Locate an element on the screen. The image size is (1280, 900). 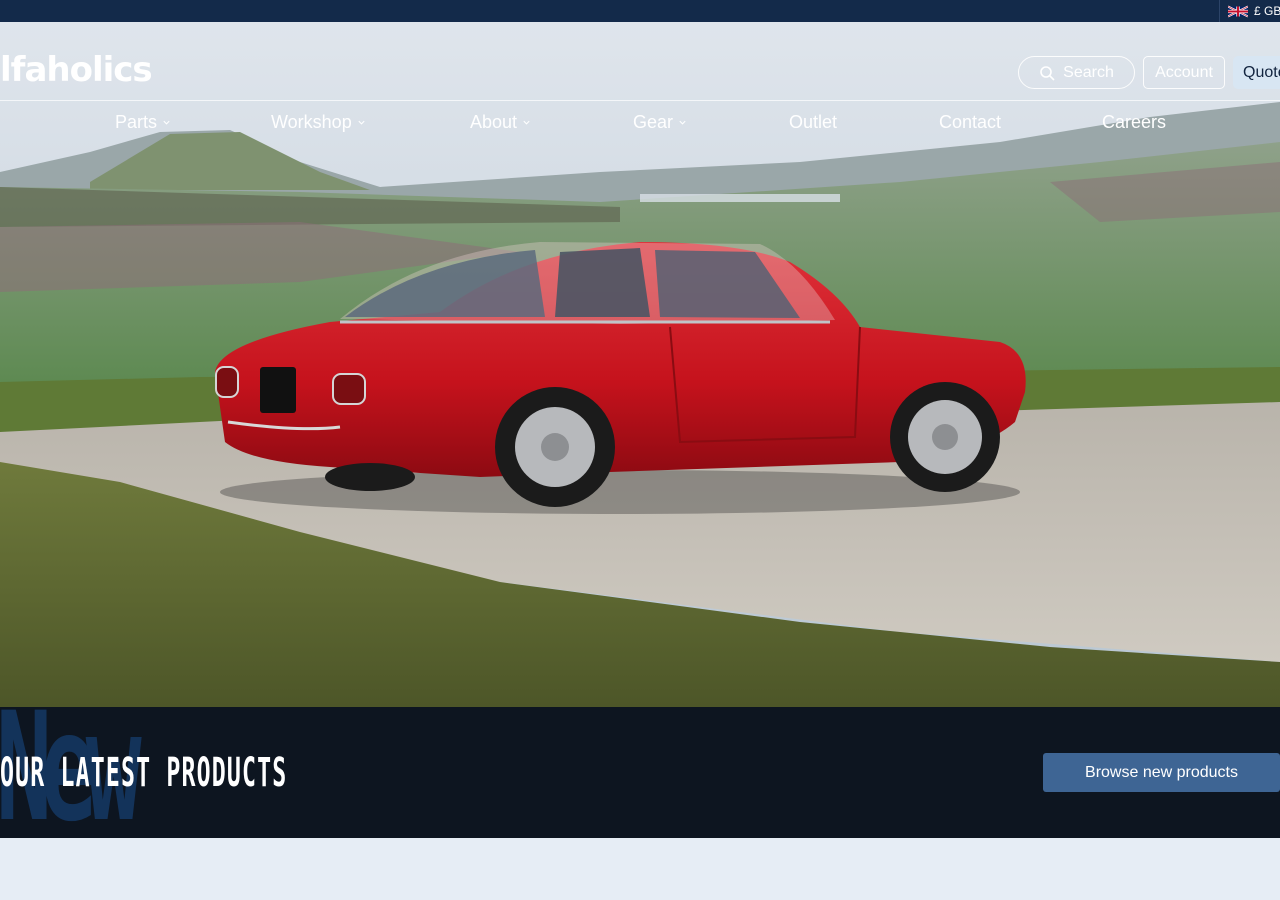
nav-item-label: Contact is located at coordinates (970, 121).